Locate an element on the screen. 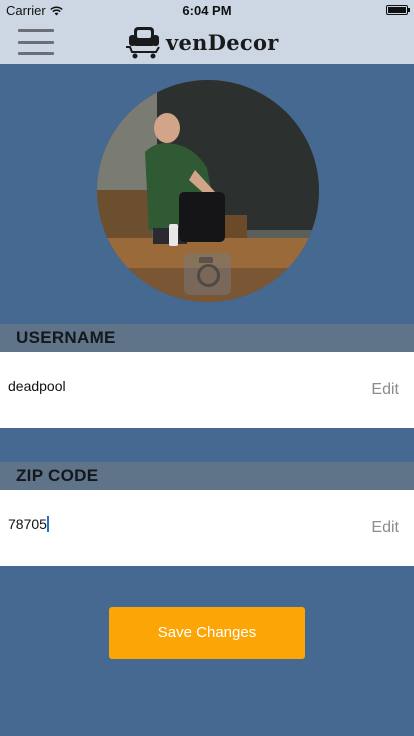 The image size is (414, 736). brand-logo: venDecor is located at coordinates (202, 42).